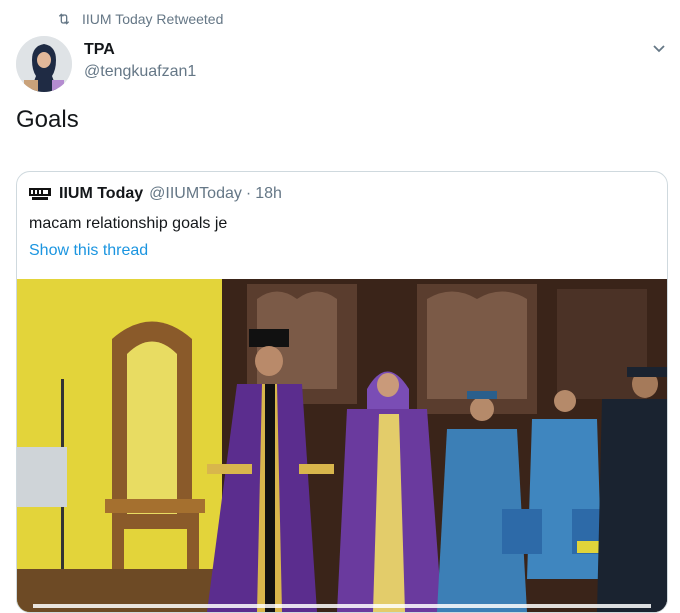 Image resolution: width=680 pixels, height=613 pixels. What do you see at coordinates (140, 72) in the screenshot?
I see `author-handle: @tengkuafzan1` at bounding box center [140, 72].